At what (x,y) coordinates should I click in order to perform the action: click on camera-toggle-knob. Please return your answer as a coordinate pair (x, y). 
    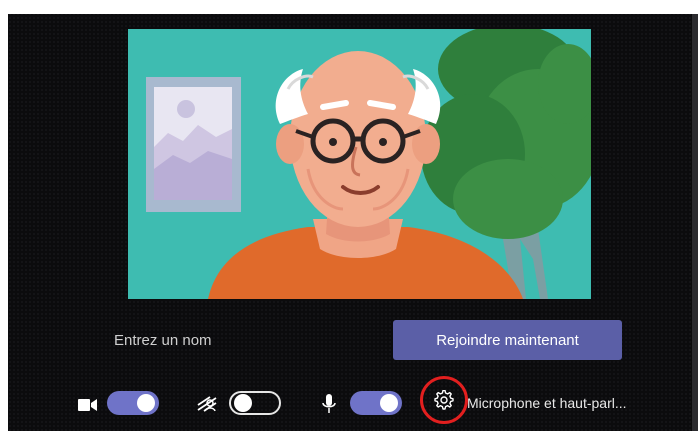
    Looking at the image, I should click on (146, 403).